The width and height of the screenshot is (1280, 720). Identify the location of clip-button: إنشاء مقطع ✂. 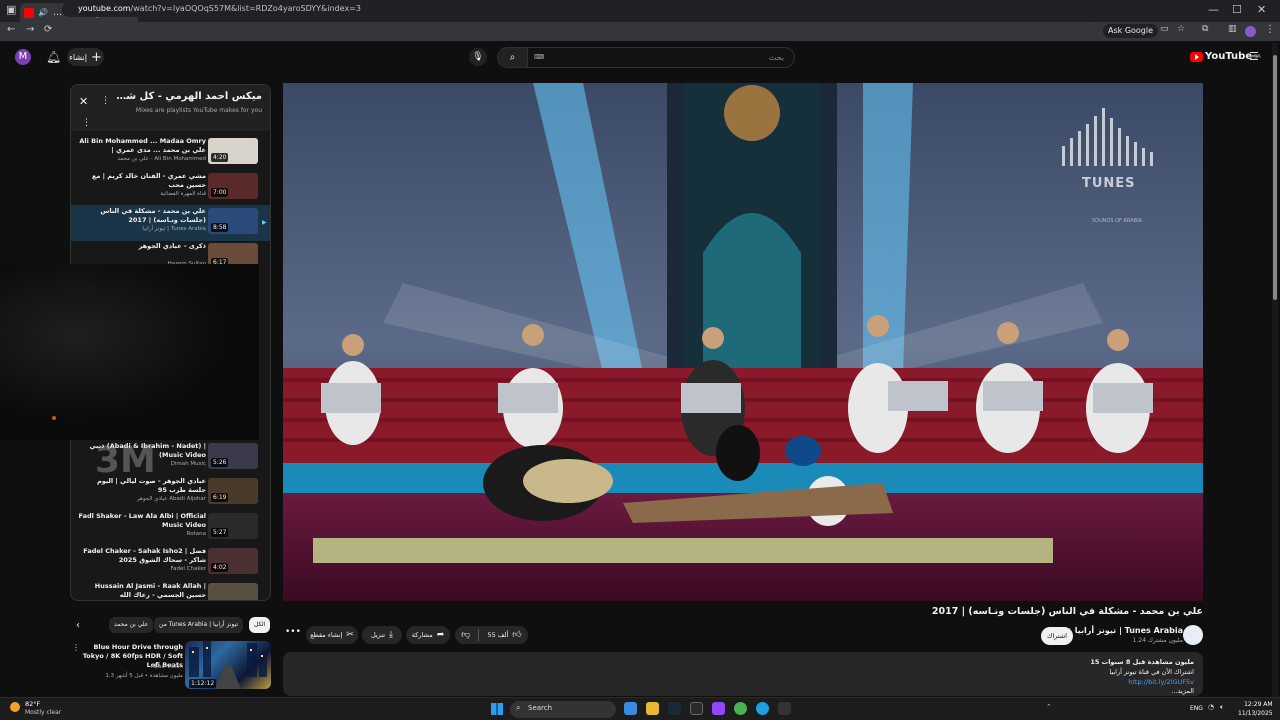
(332, 635).